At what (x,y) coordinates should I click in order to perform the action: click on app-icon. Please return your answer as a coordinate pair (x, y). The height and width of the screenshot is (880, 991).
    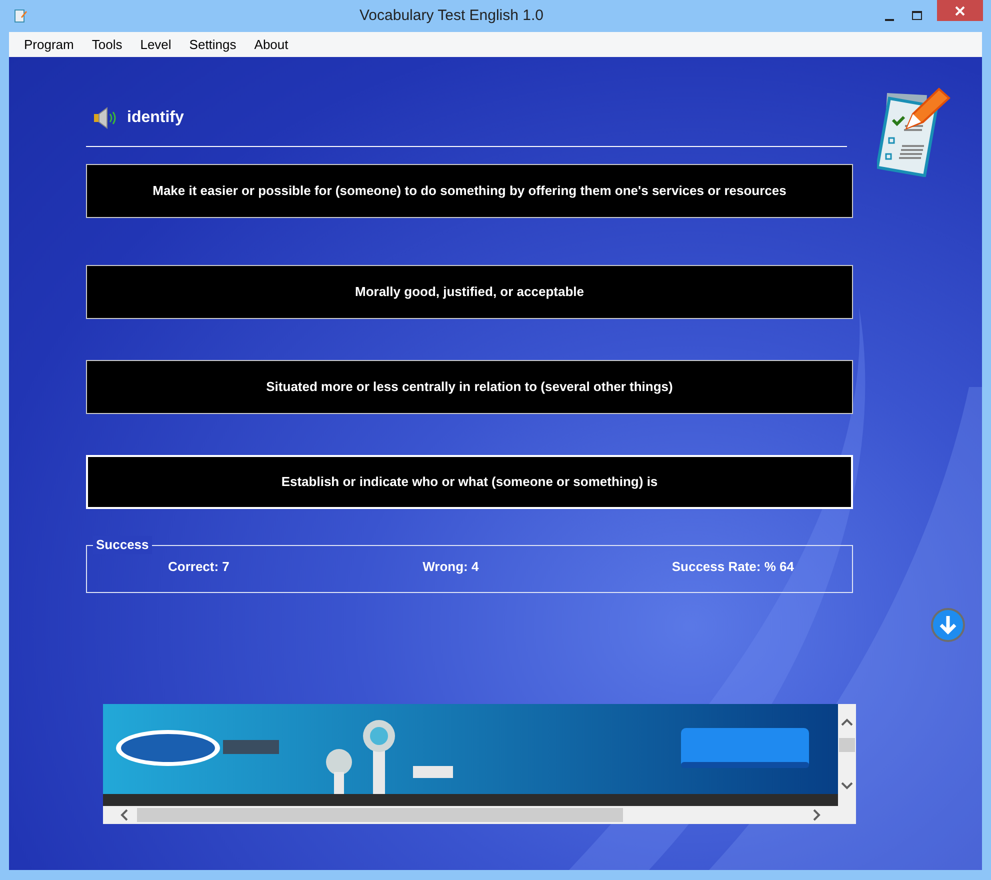
    Looking at the image, I should click on (20, 16).